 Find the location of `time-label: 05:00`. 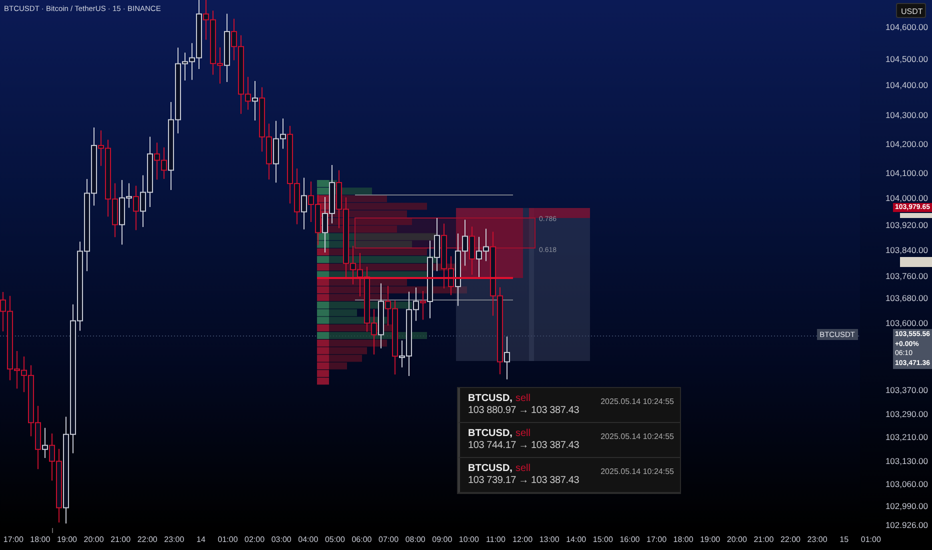

time-label: 05:00 is located at coordinates (335, 539).